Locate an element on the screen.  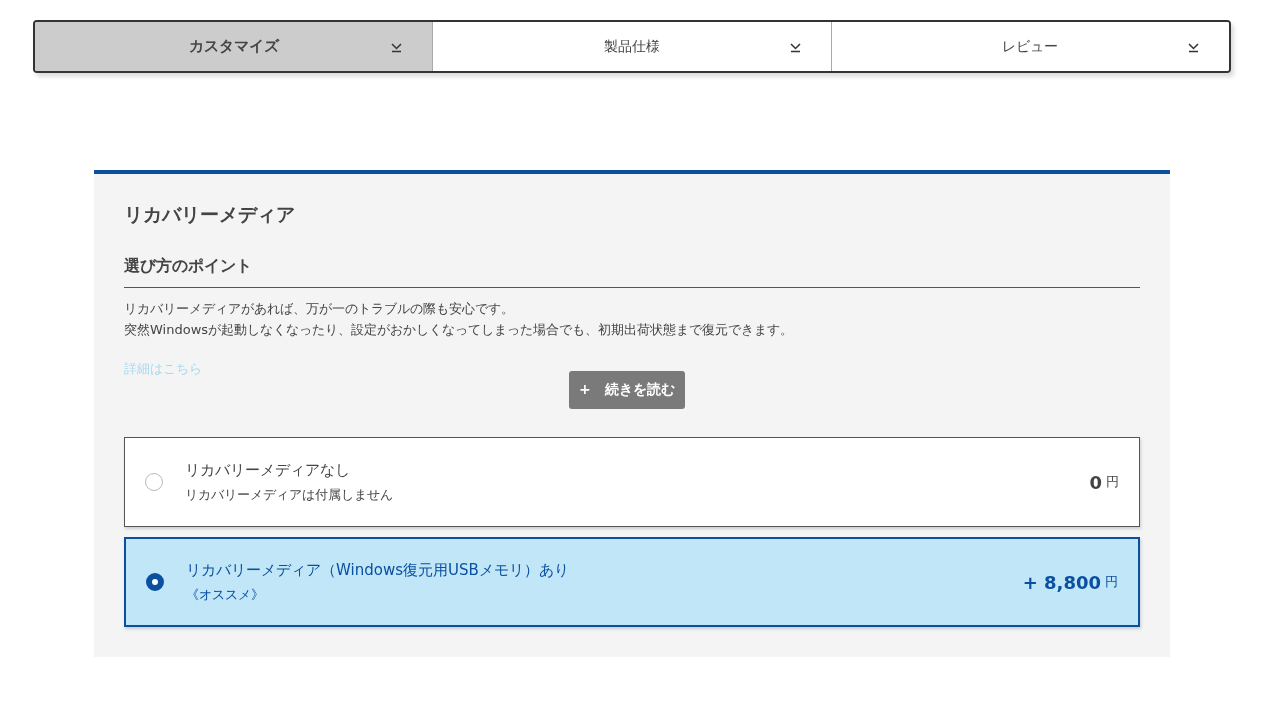
tab: レビュー is located at coordinates (1029, 46).